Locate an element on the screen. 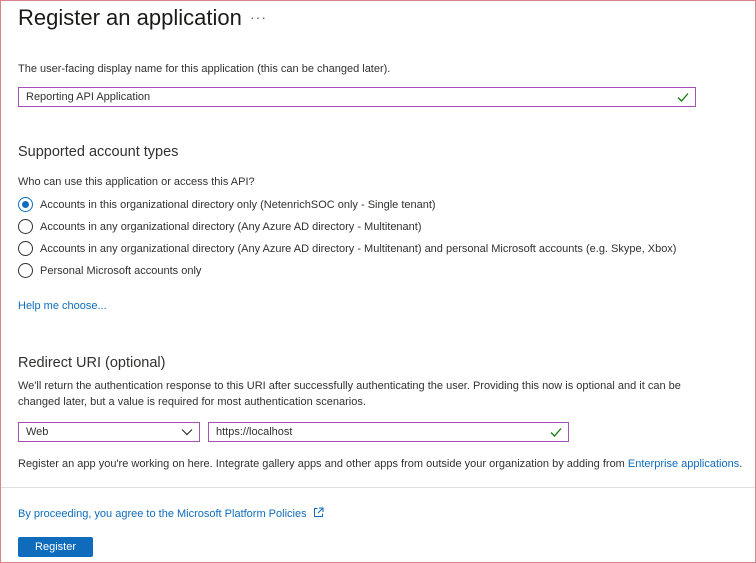 This screenshot has width=756, height=563. more-options-button: ··· is located at coordinates (258, 17).